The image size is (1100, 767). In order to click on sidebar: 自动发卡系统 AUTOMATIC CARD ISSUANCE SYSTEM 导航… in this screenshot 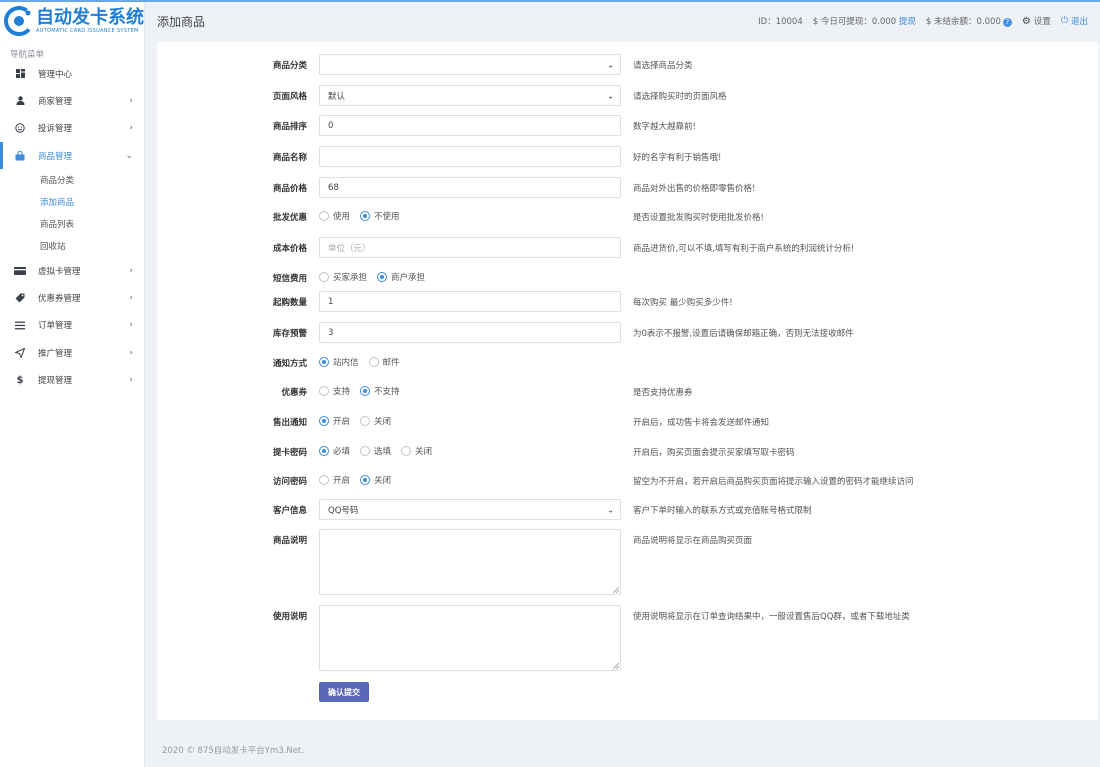, I will do `click(72, 384)`.